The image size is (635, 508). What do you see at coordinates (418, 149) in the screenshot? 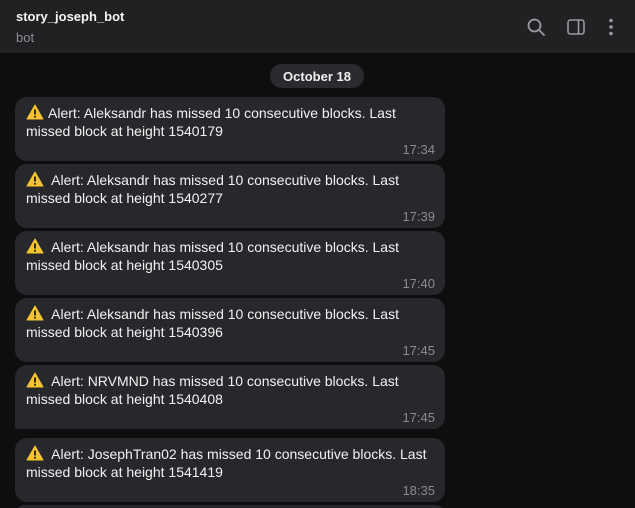
I see `message-time: 17:34` at bounding box center [418, 149].